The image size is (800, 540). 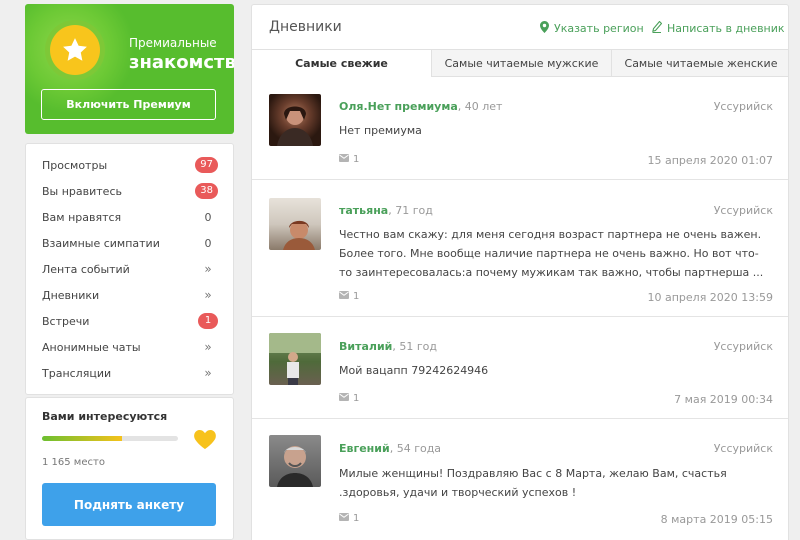 I want to click on set-region-link: Указать регион, so click(x=592, y=28).